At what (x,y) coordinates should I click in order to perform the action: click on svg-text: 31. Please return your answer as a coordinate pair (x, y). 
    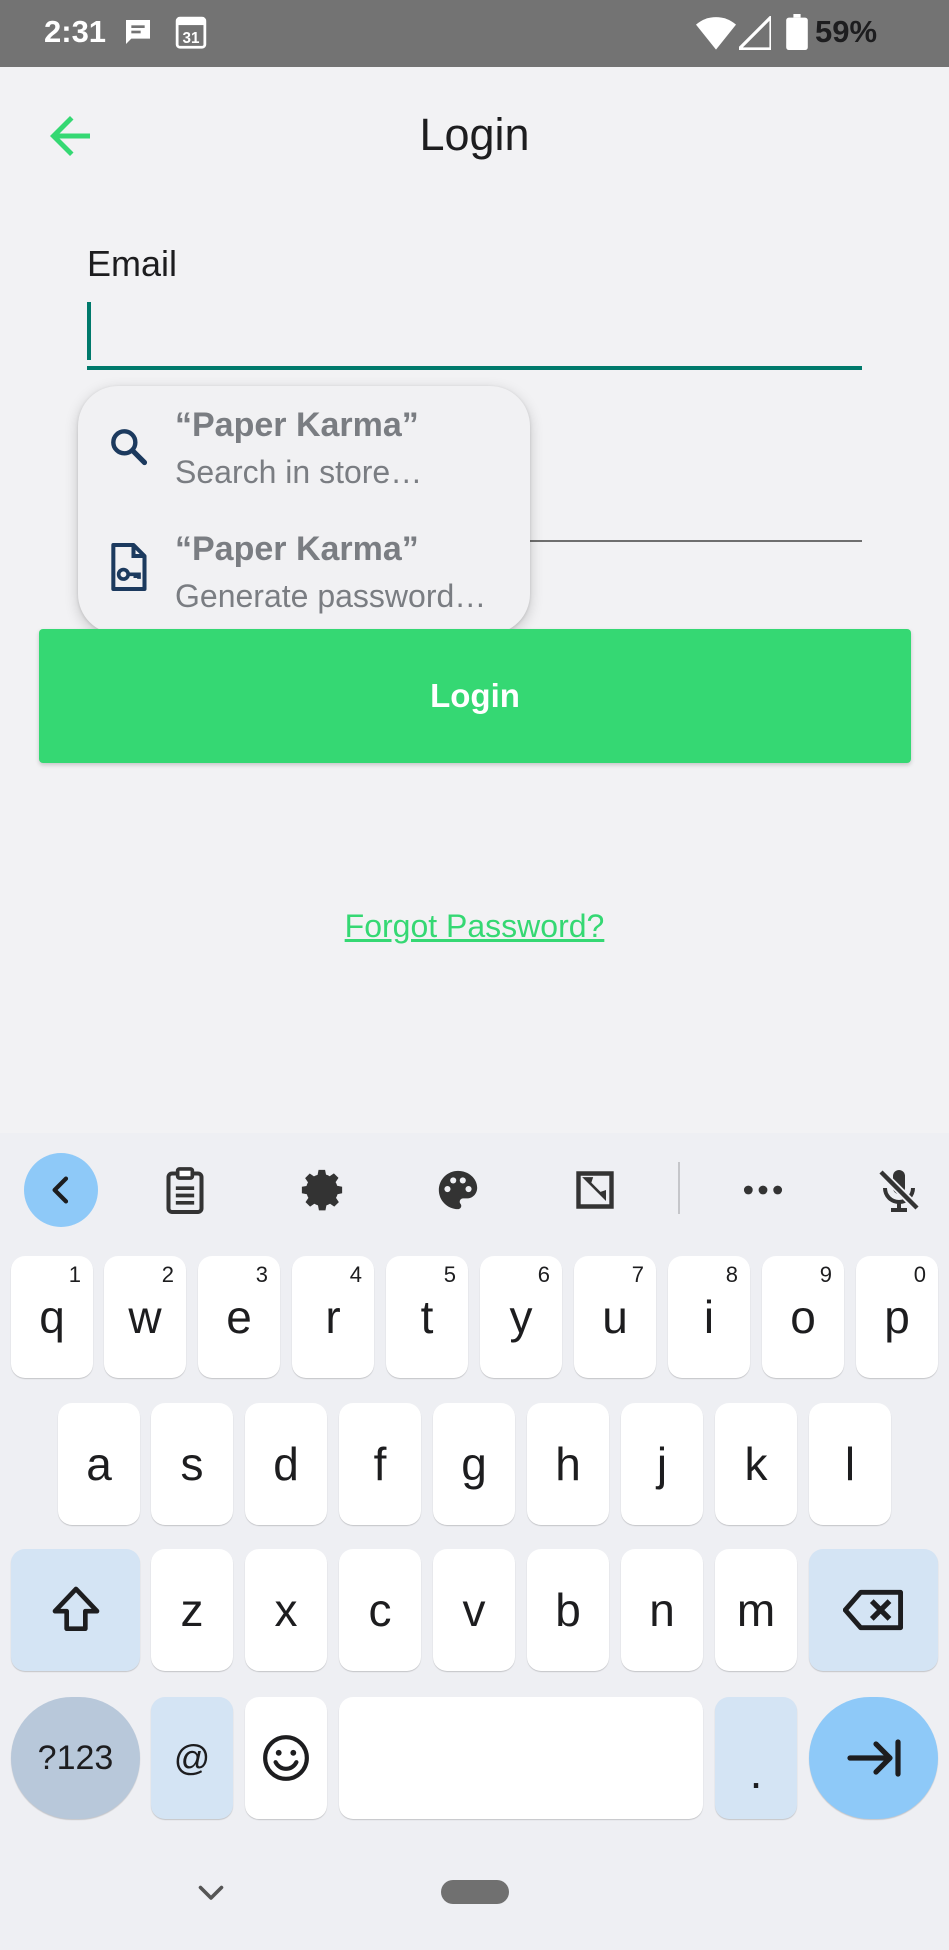
    Looking at the image, I should click on (191, 38).